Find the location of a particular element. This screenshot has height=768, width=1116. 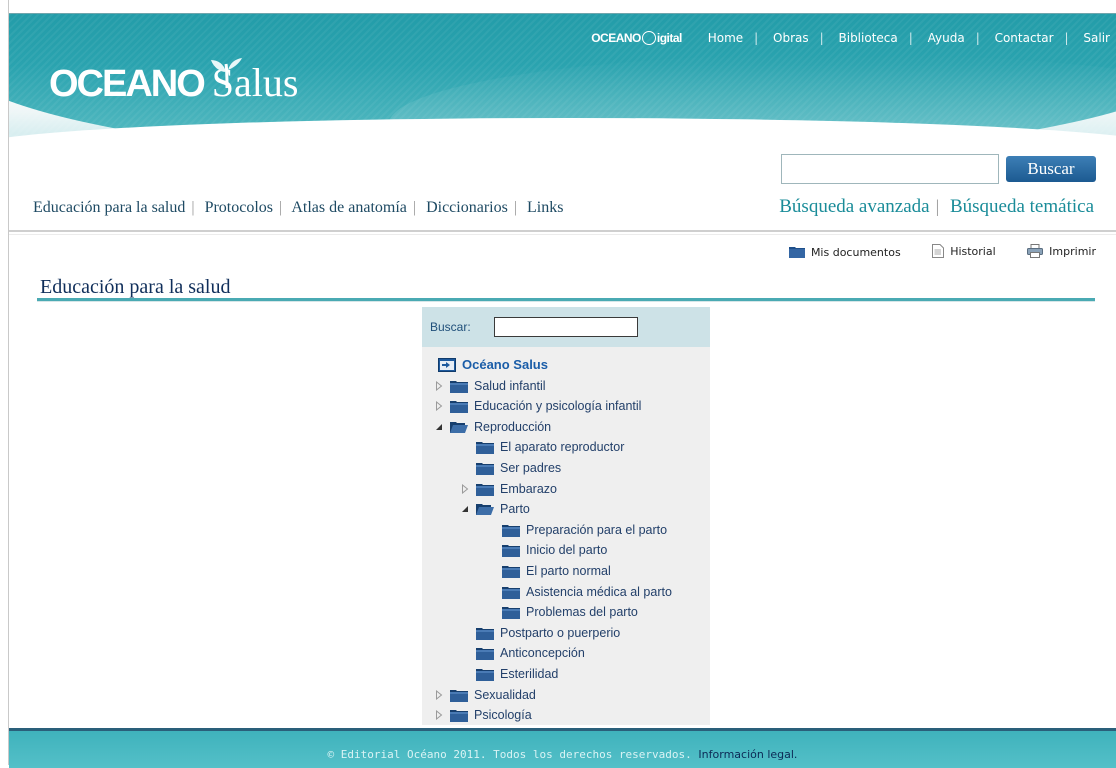

page-title: Educación para la salud is located at coordinates (135, 287).